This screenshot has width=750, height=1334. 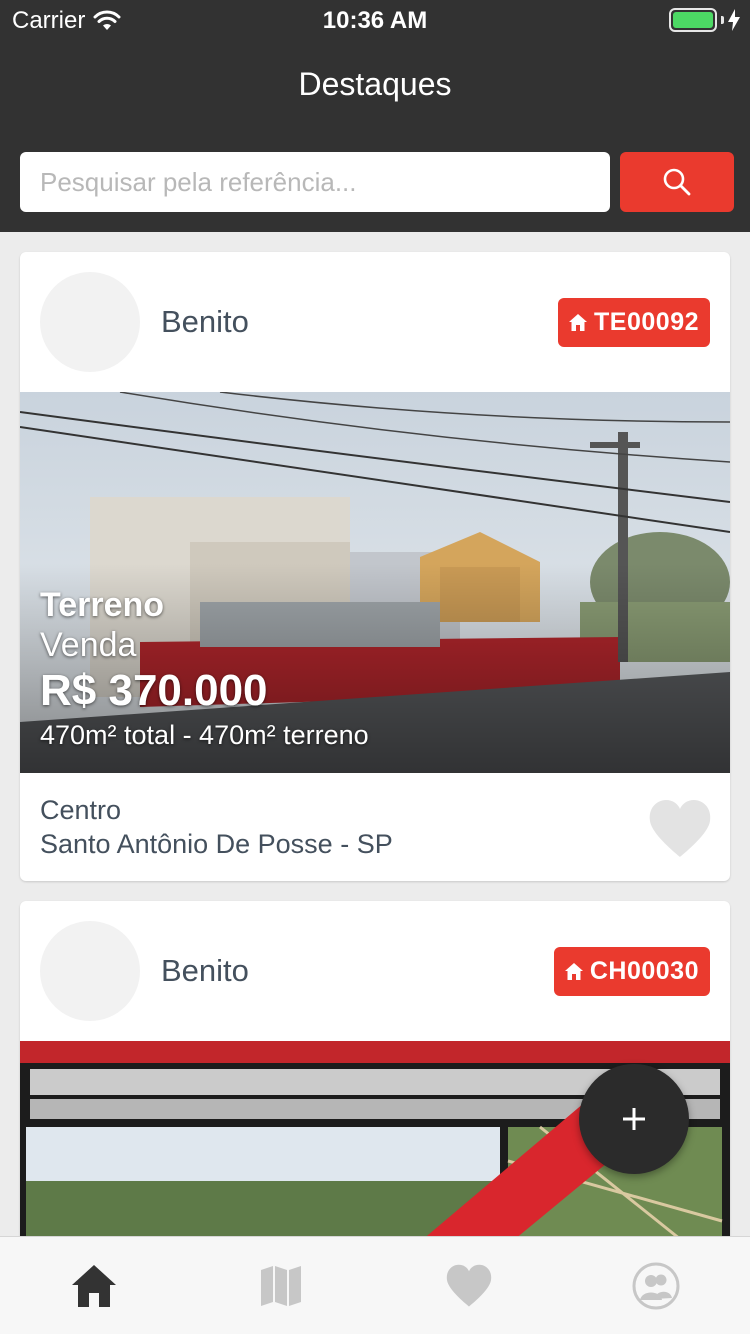 I want to click on users-icon, so click(x=656, y=1285).